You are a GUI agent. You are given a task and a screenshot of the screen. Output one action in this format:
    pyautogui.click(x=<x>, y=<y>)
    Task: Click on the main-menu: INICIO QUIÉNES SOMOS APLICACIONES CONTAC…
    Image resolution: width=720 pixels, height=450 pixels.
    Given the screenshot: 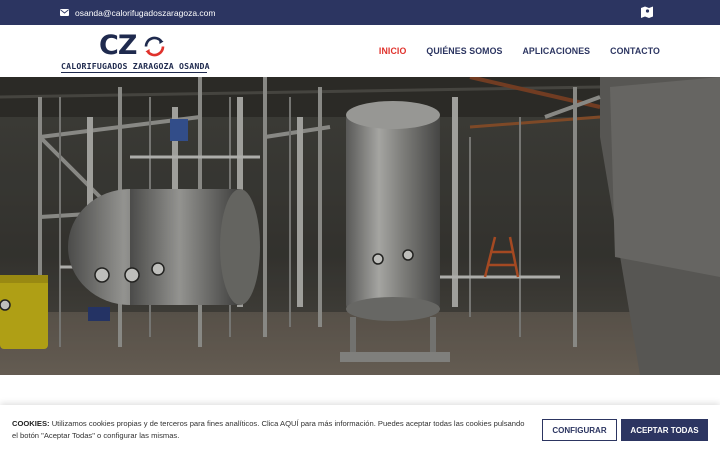 What is the action you would take?
    pyautogui.click(x=519, y=51)
    